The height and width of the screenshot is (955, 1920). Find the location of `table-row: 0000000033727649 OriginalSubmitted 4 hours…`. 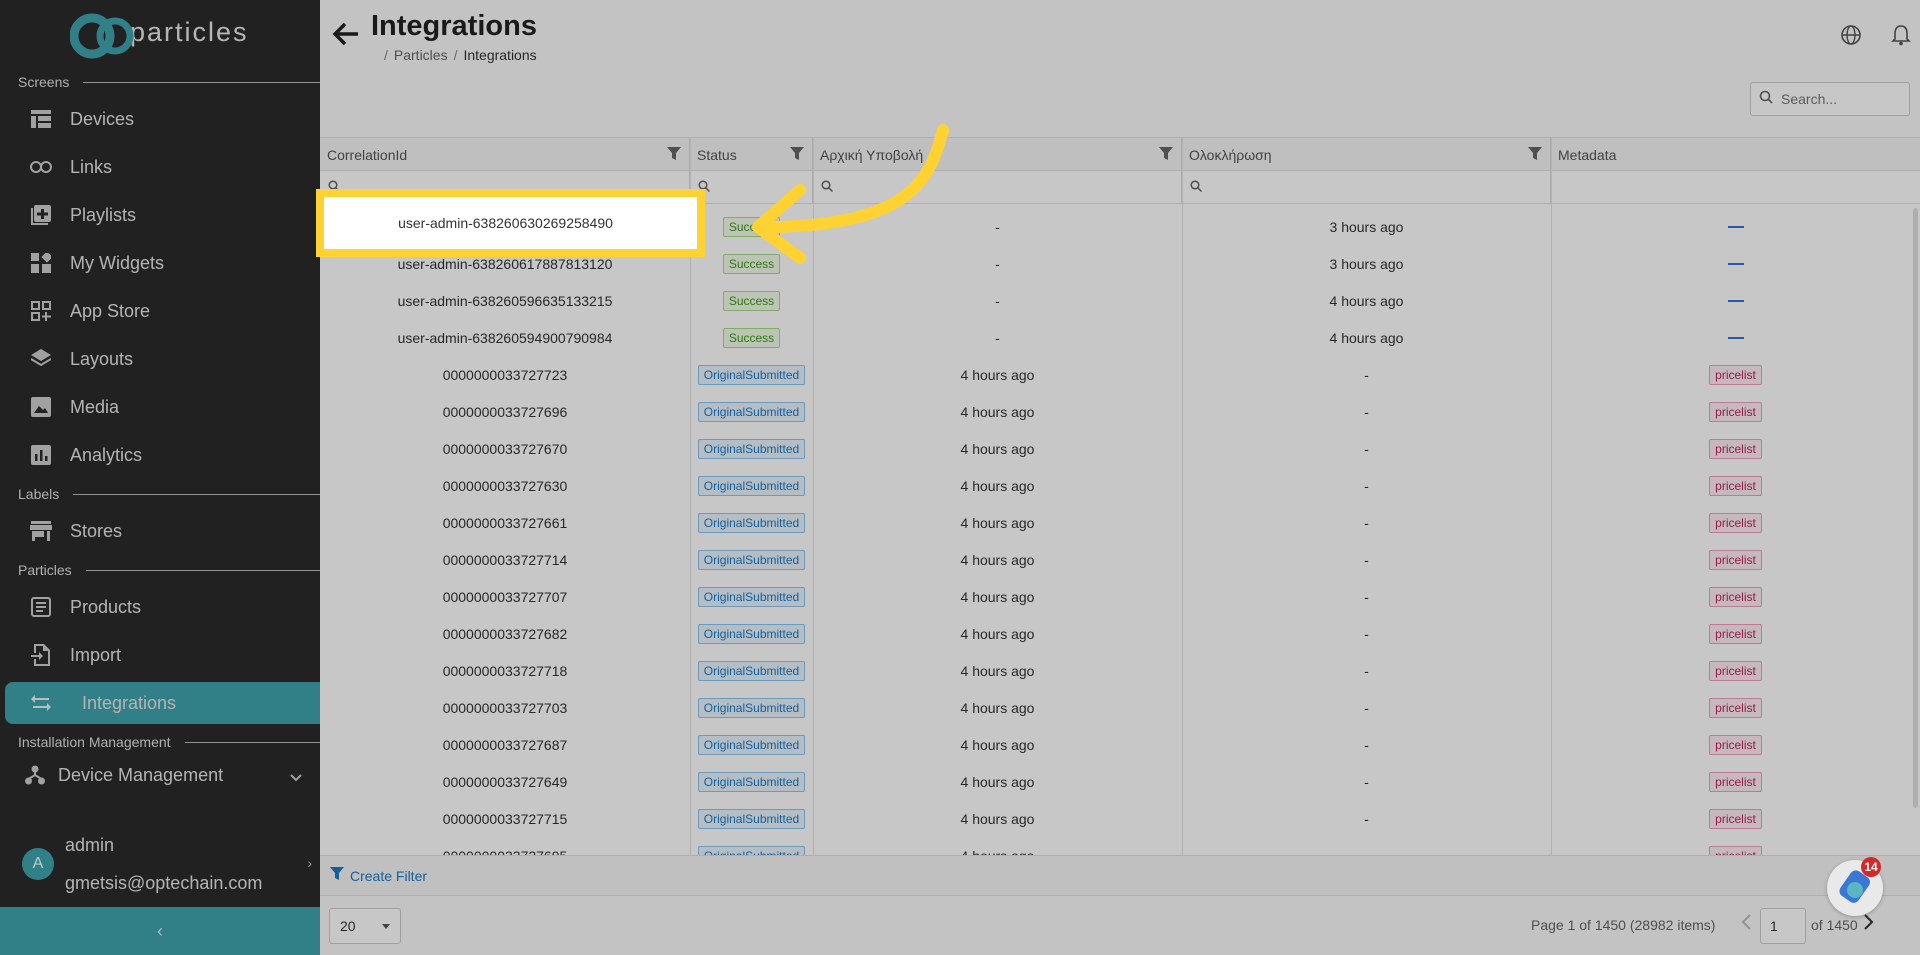

table-row: 0000000033727649 OriginalSubmitted 4 hours… is located at coordinates (1120, 781).